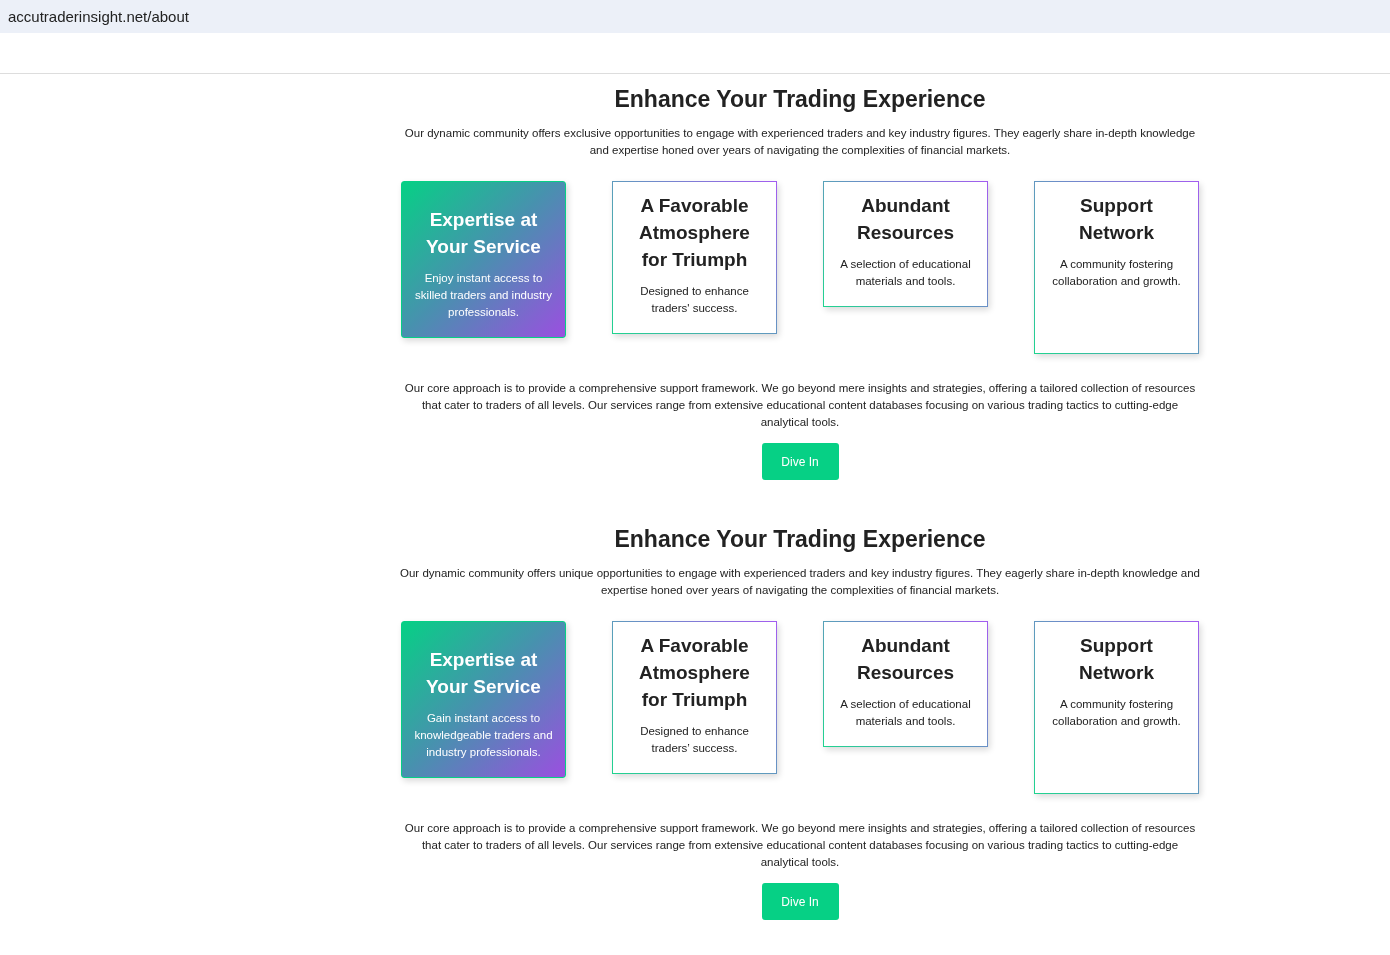 The image size is (1390, 955). I want to click on url-text: accutraderinsight.net/about, so click(98, 16).